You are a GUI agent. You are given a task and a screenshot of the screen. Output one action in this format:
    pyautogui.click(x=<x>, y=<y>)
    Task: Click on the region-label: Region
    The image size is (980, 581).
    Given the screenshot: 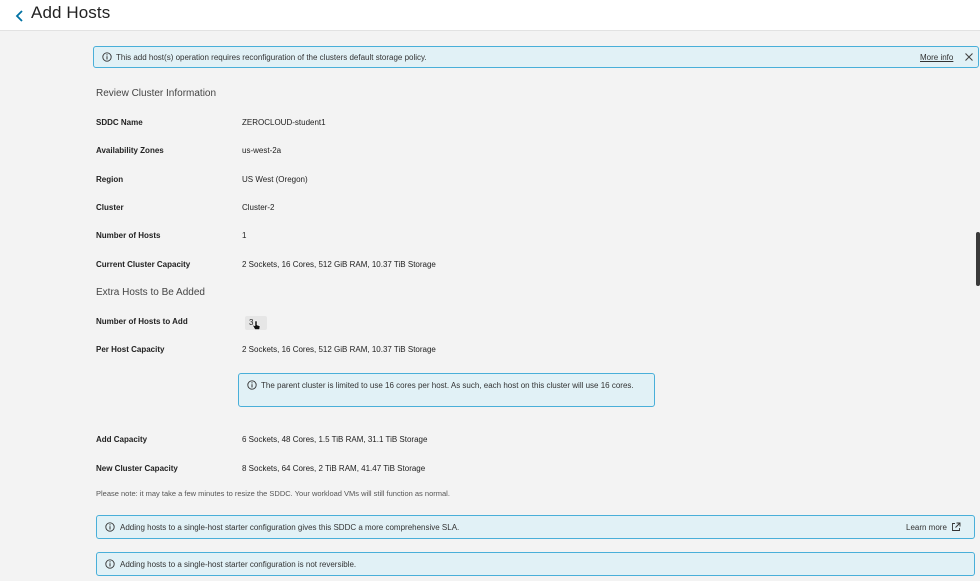 What is the action you would take?
    pyautogui.click(x=110, y=179)
    